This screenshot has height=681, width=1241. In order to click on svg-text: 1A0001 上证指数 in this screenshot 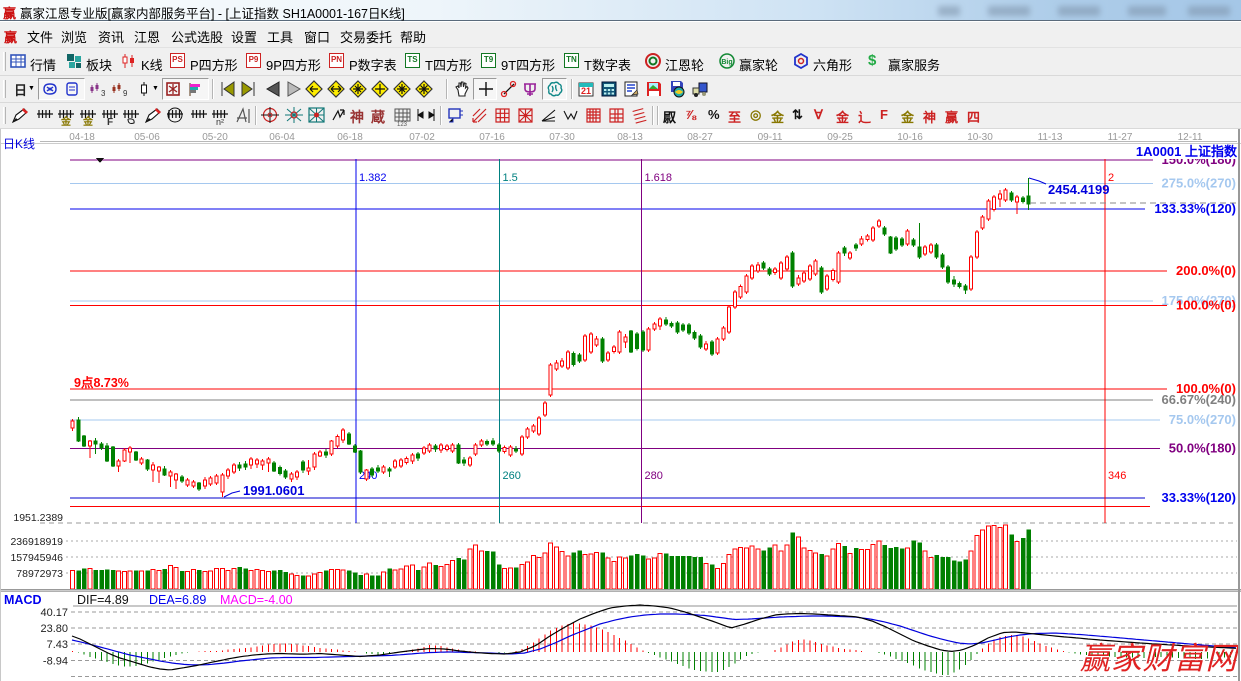, I will do `click(1187, 151)`.